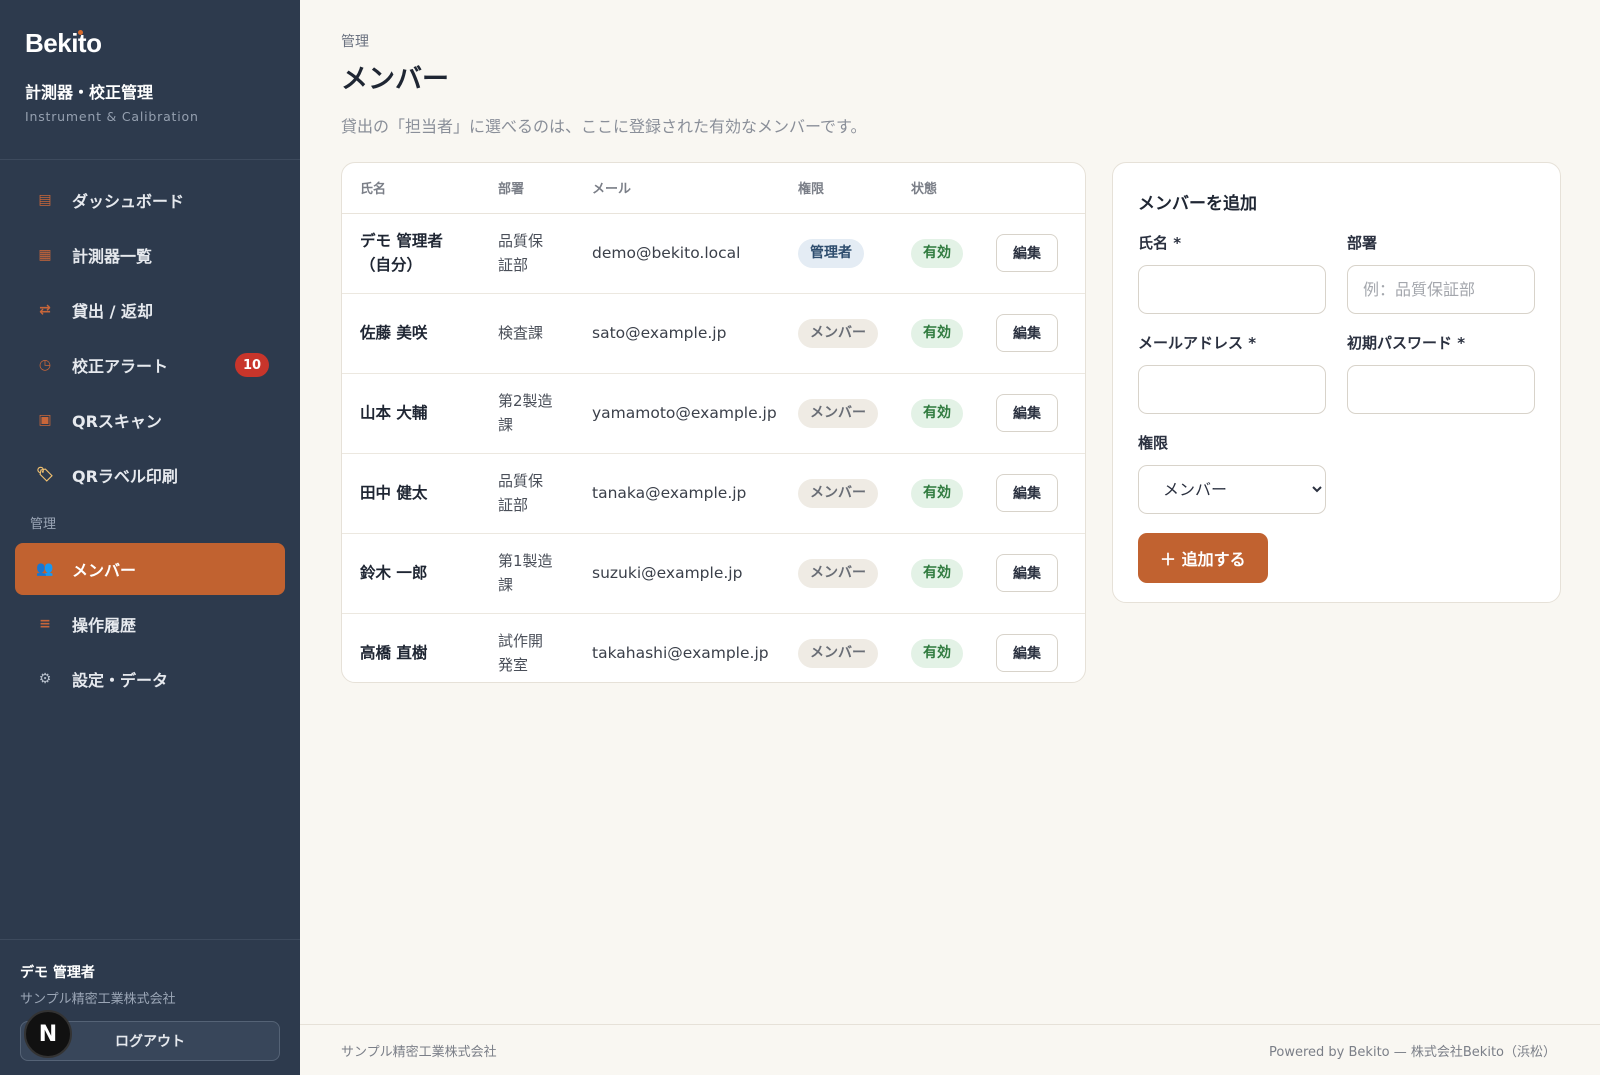 The width and height of the screenshot is (1600, 1075). Describe the element at coordinates (45, 310) in the screenshot. I see `swap-icon: ⇄` at that location.